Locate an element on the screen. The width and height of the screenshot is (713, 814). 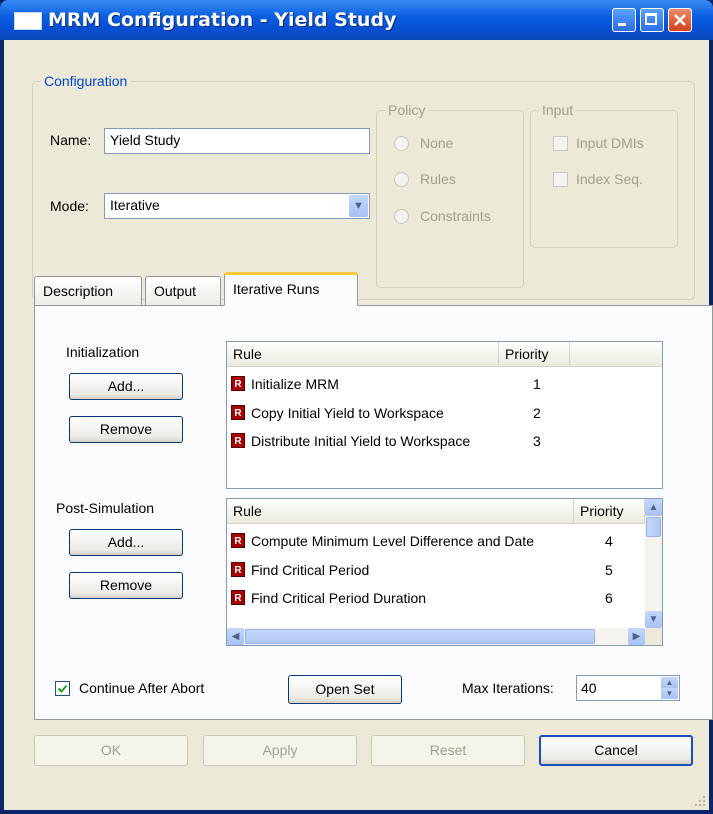
mode-select: Iterative ▼ is located at coordinates (237, 206).